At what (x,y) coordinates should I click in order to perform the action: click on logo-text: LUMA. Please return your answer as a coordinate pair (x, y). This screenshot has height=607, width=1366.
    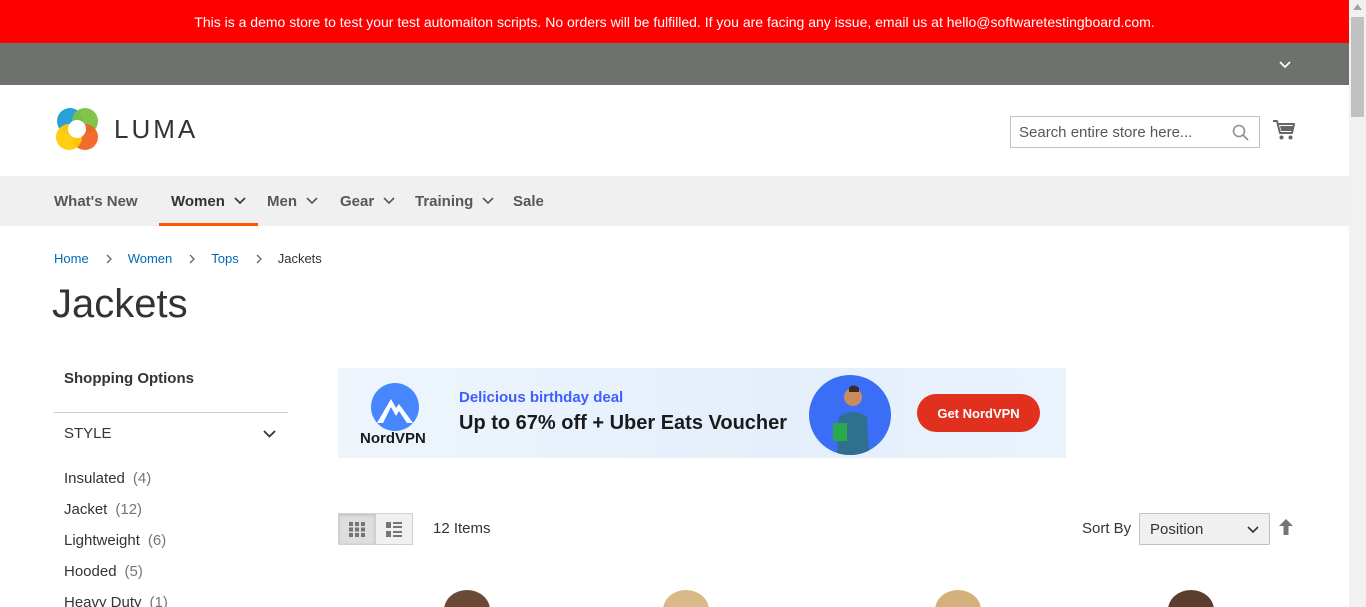
    Looking at the image, I should click on (156, 128).